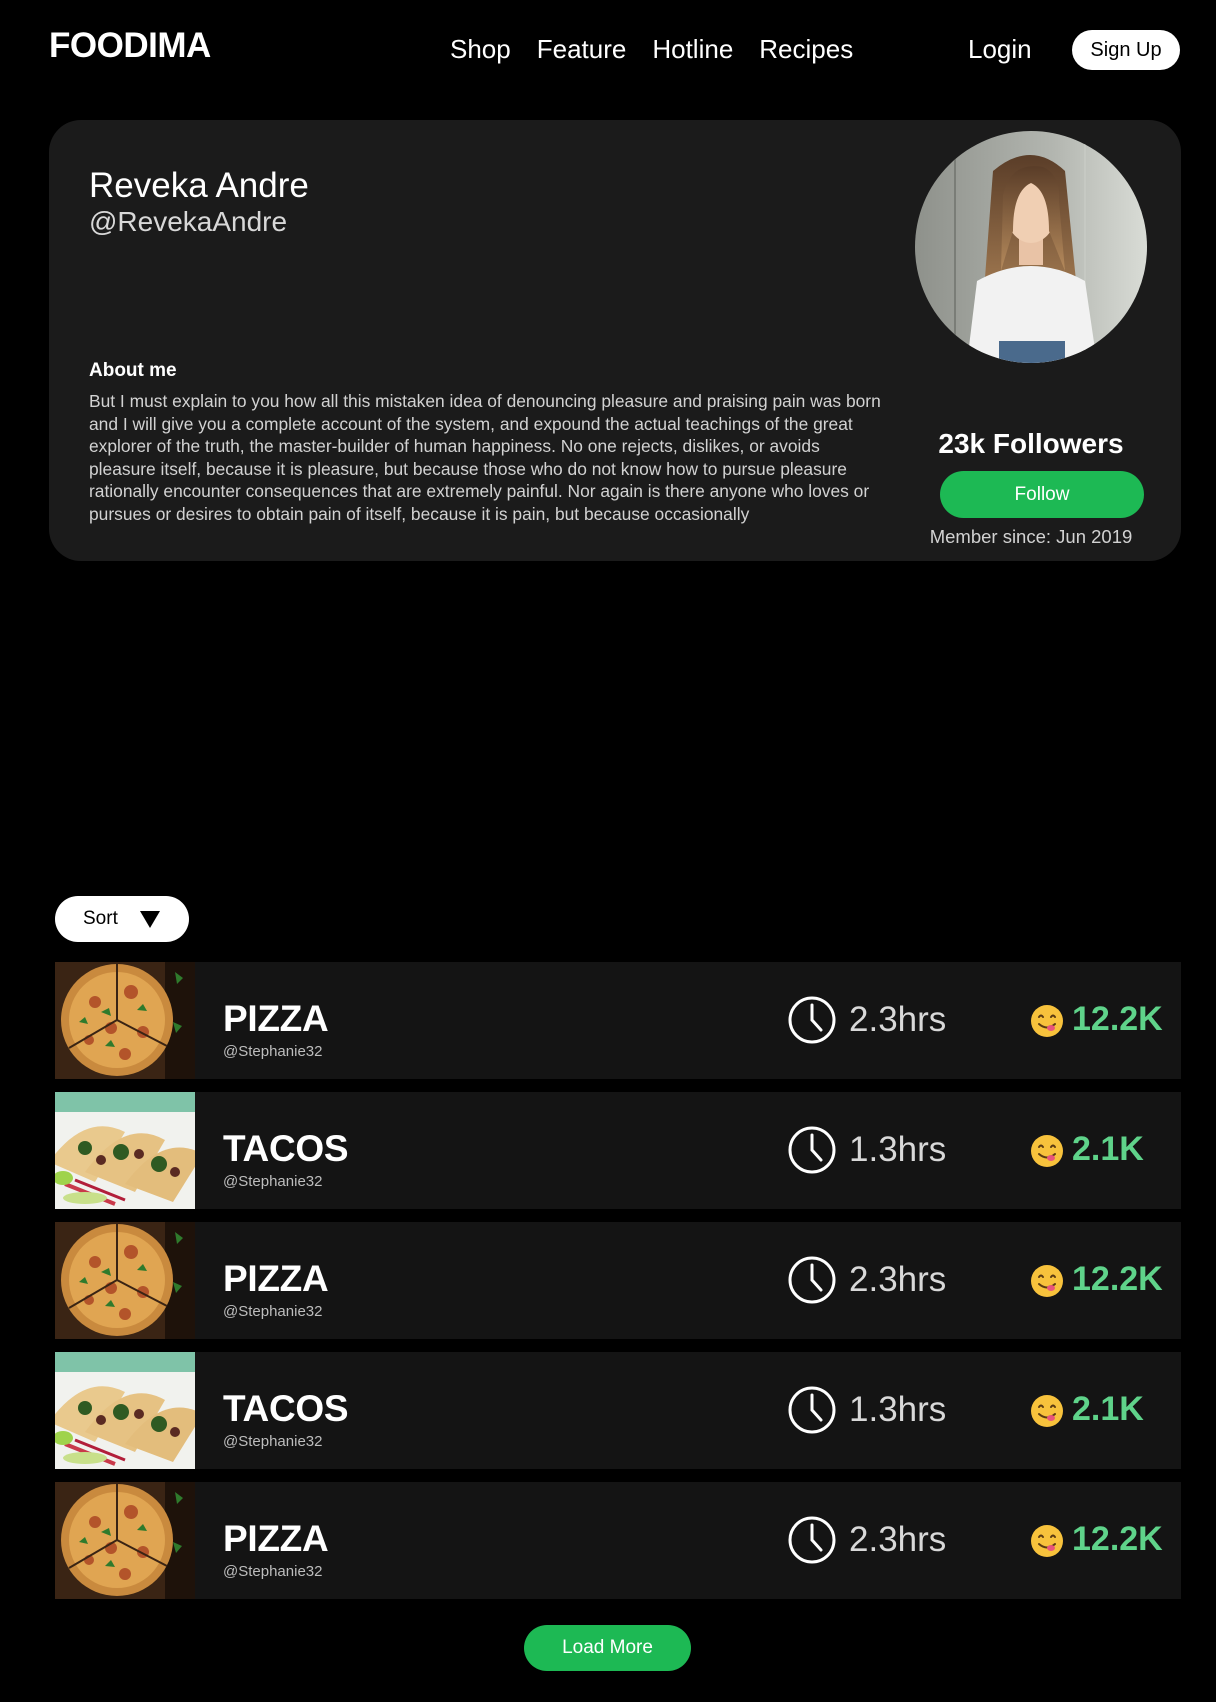  I want to click on nav-recipes: Recipes, so click(806, 49).